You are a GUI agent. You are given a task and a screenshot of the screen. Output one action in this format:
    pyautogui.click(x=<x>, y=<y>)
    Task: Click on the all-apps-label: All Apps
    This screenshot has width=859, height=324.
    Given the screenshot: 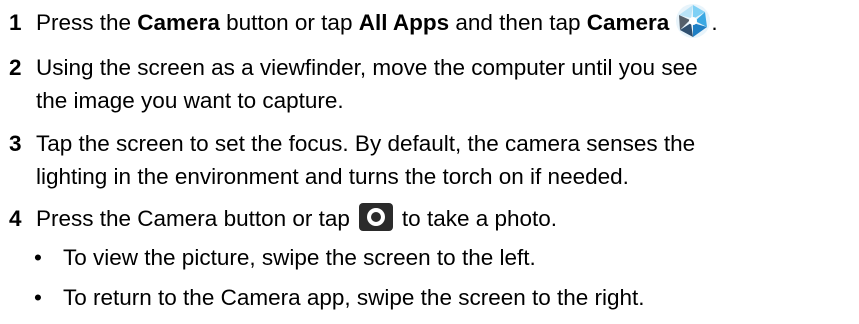 What is the action you would take?
    pyautogui.click(x=404, y=22)
    